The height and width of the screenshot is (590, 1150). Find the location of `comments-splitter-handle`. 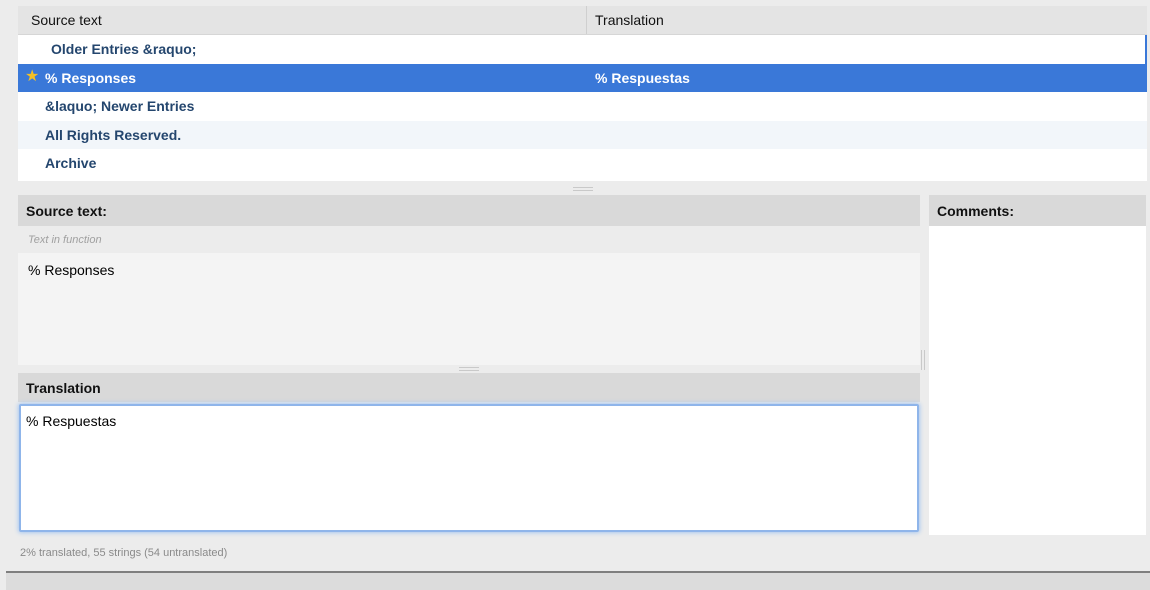

comments-splitter-handle is located at coordinates (923, 360).